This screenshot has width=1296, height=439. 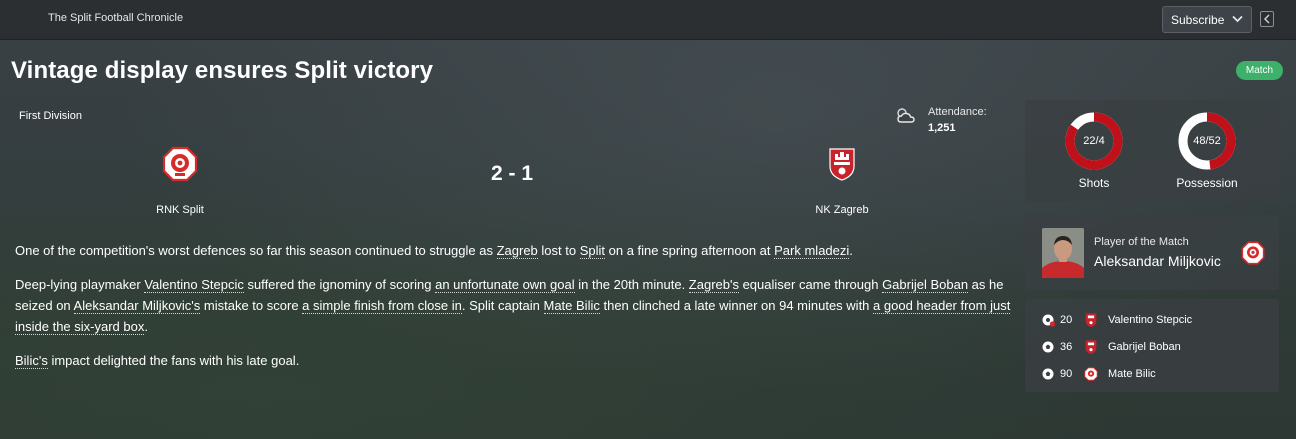 What do you see at coordinates (502, 305) in the screenshot?
I see `text: . Split captain` at bounding box center [502, 305].